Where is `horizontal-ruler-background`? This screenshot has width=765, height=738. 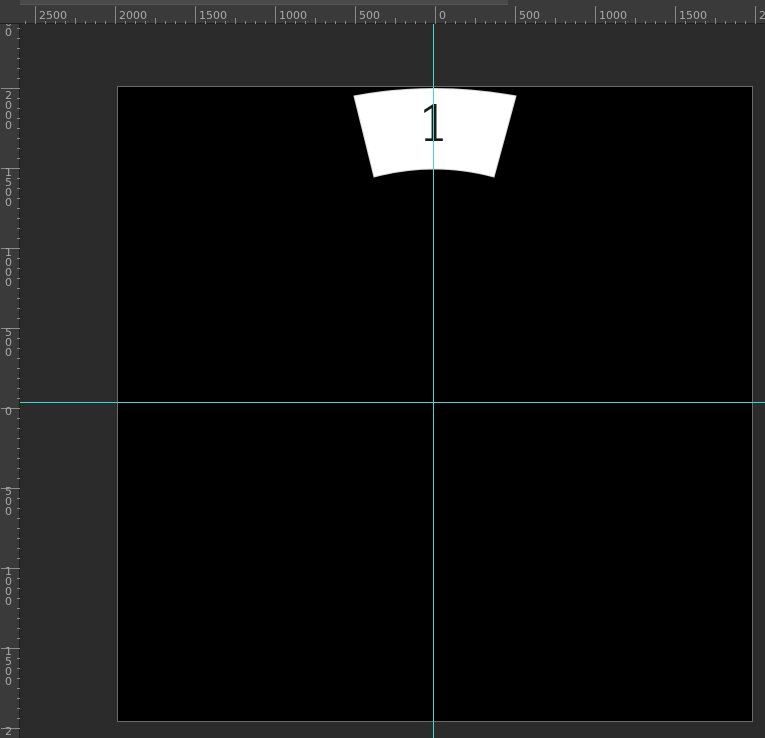 horizontal-ruler-background is located at coordinates (382, 14).